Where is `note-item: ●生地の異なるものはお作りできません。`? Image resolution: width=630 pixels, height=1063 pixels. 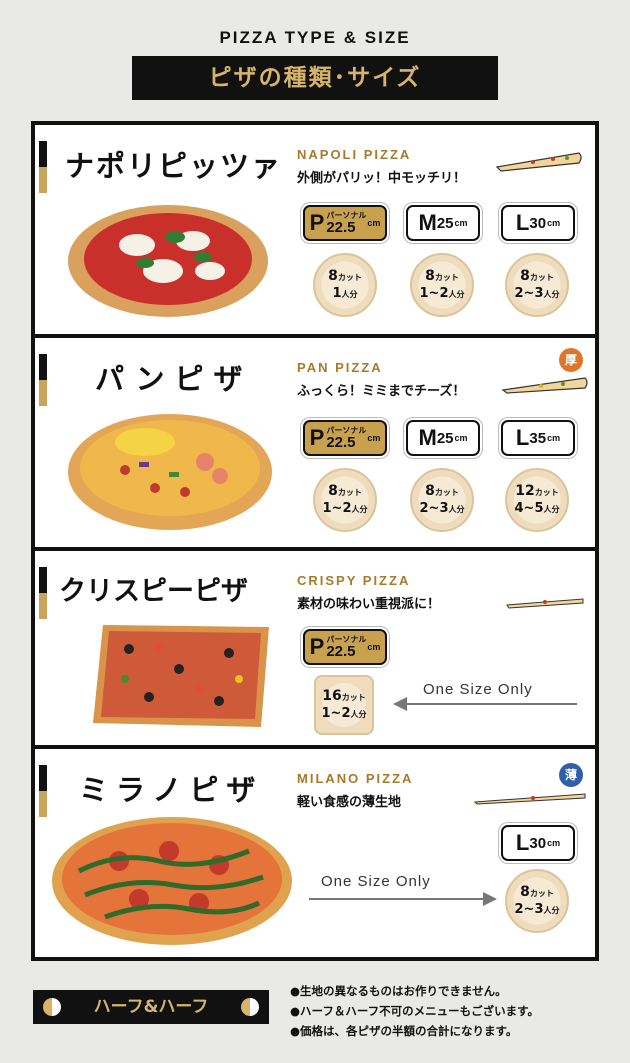
note-item: ●生地の異なるものはお作りできません。 is located at coordinates (398, 991).